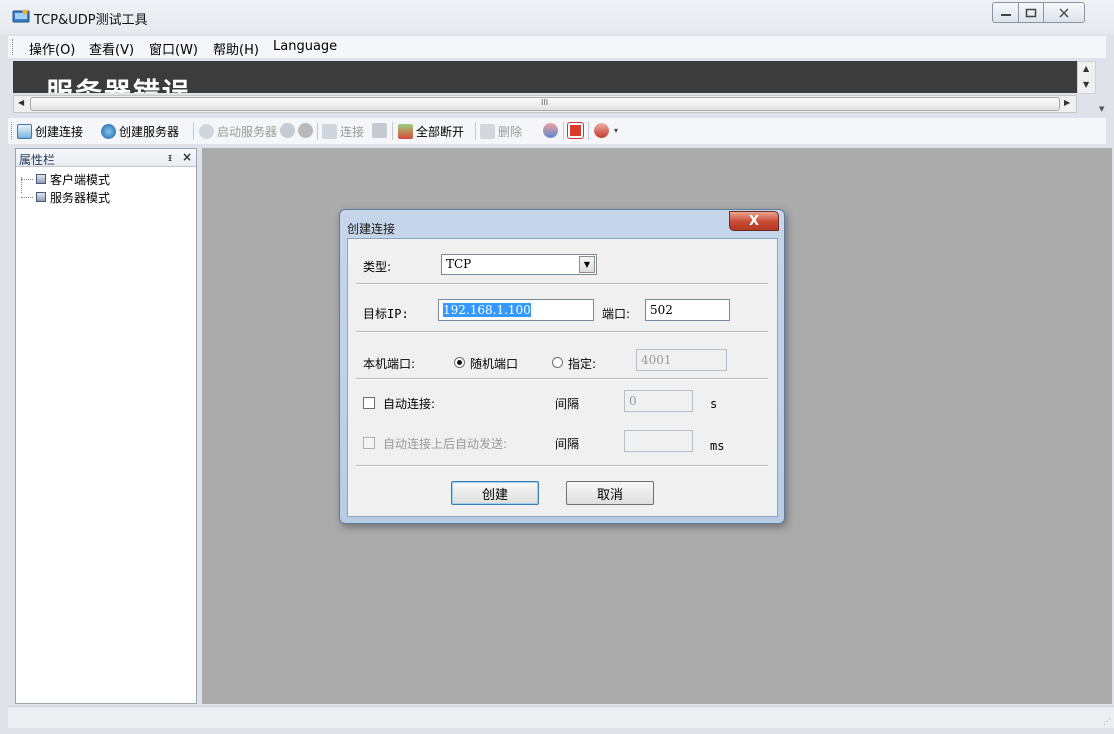 Image resolution: width=1114 pixels, height=734 pixels. Describe the element at coordinates (377, 267) in the screenshot. I see `type-label: 类型:` at that location.